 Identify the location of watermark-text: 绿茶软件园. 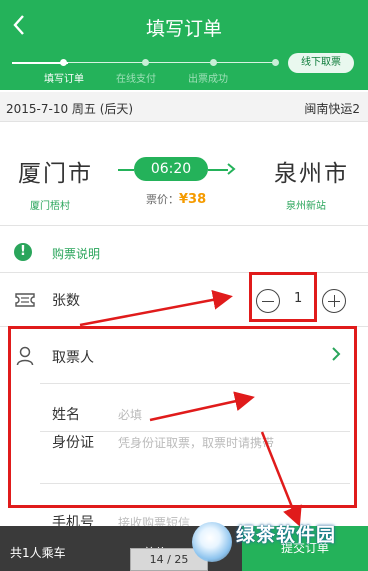
(286, 535).